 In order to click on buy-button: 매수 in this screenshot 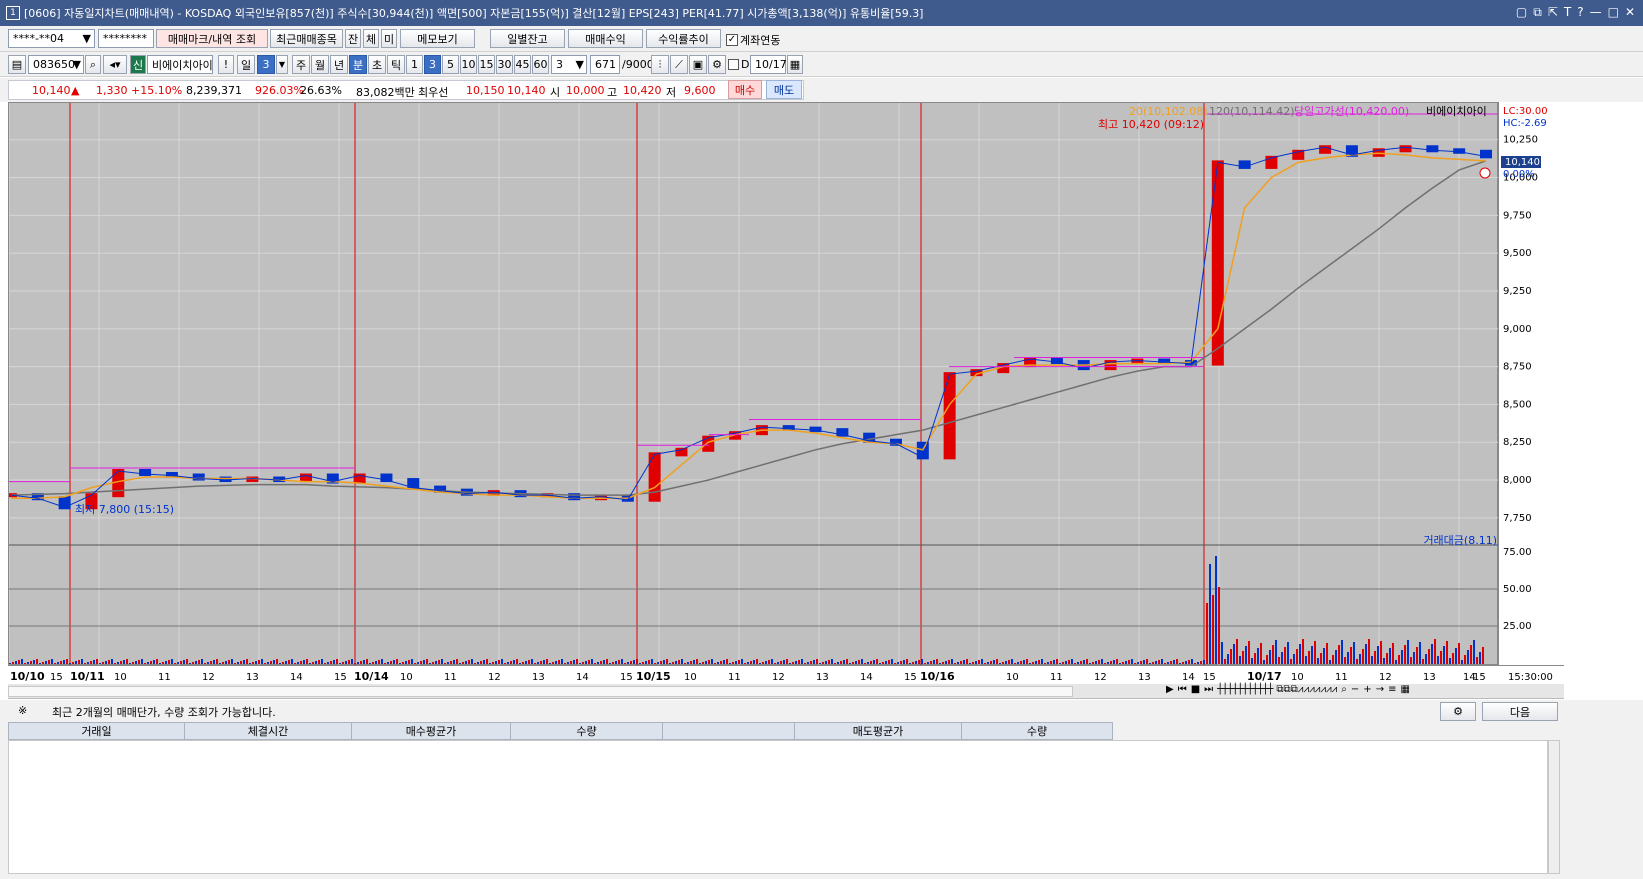, I will do `click(745, 89)`.